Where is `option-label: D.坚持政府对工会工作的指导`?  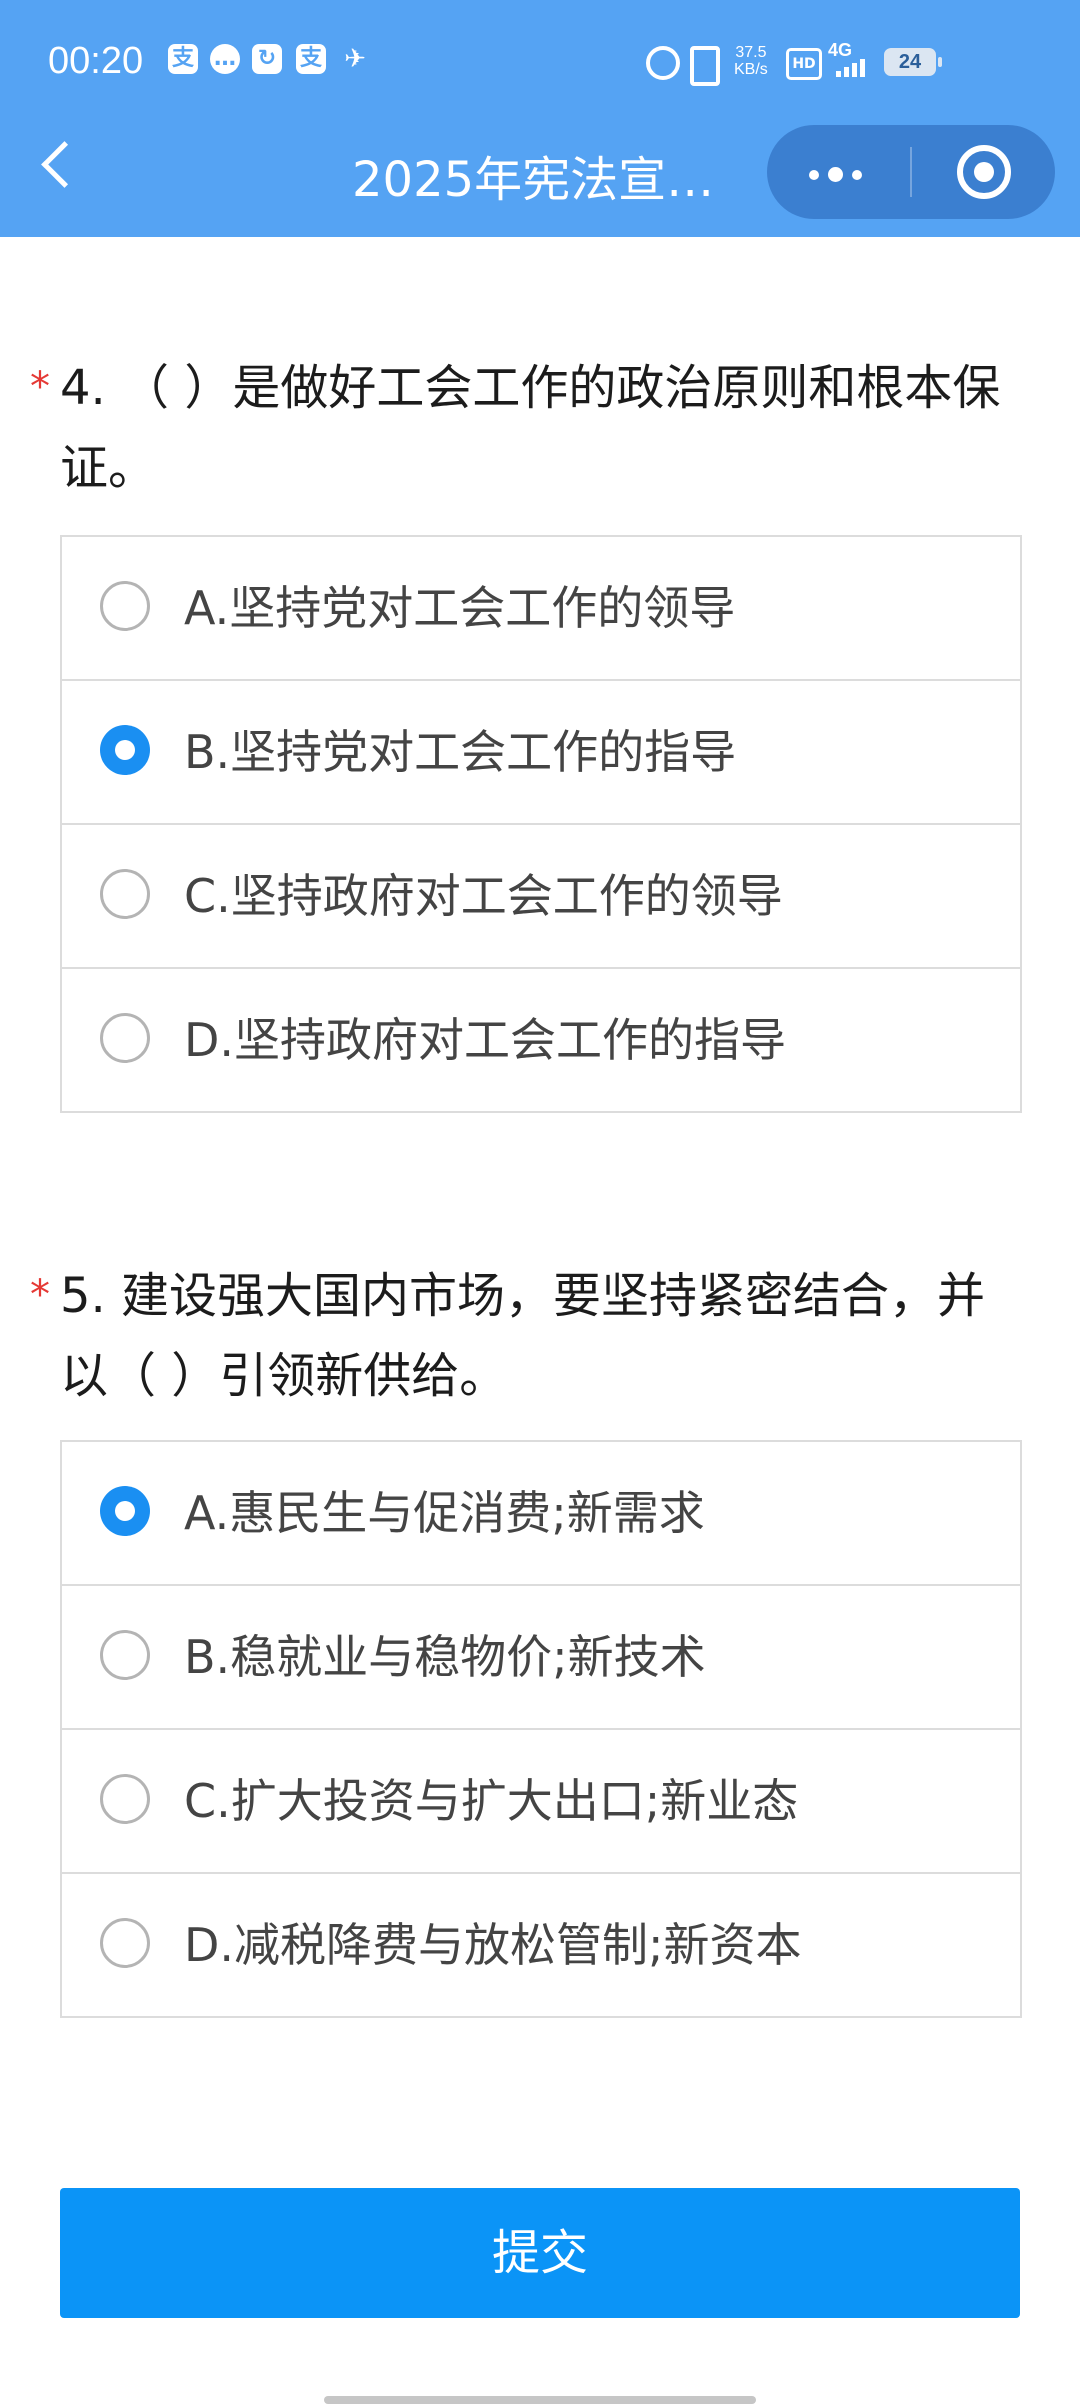 option-label: D.坚持政府对工会工作的指导 is located at coordinates (485, 1040).